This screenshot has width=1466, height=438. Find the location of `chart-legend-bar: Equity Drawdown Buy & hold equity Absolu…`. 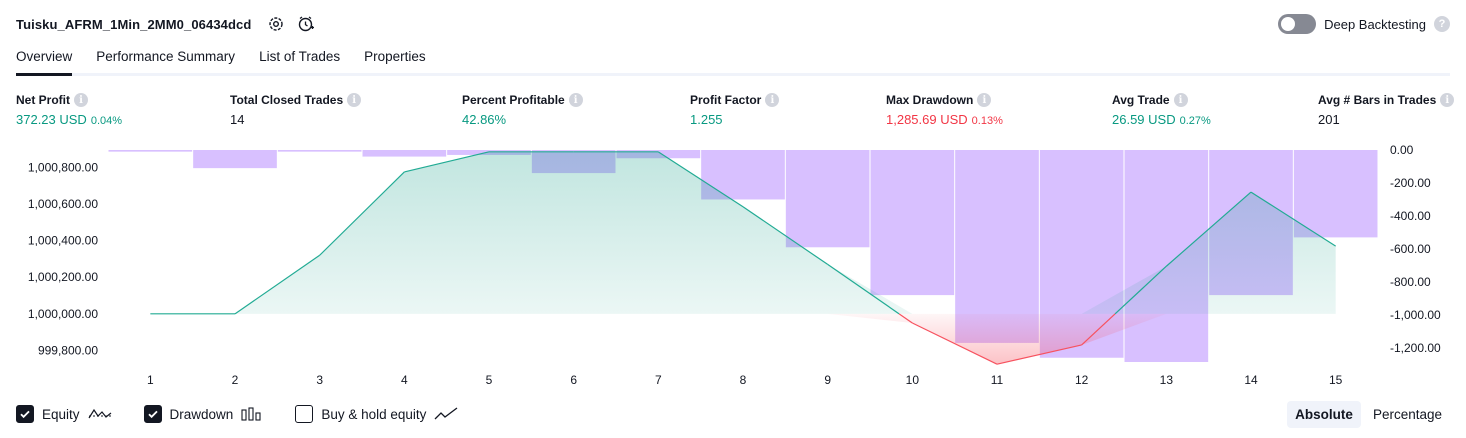

chart-legend-bar: Equity Drawdown Buy & hold equity Absolu… is located at coordinates (733, 414).